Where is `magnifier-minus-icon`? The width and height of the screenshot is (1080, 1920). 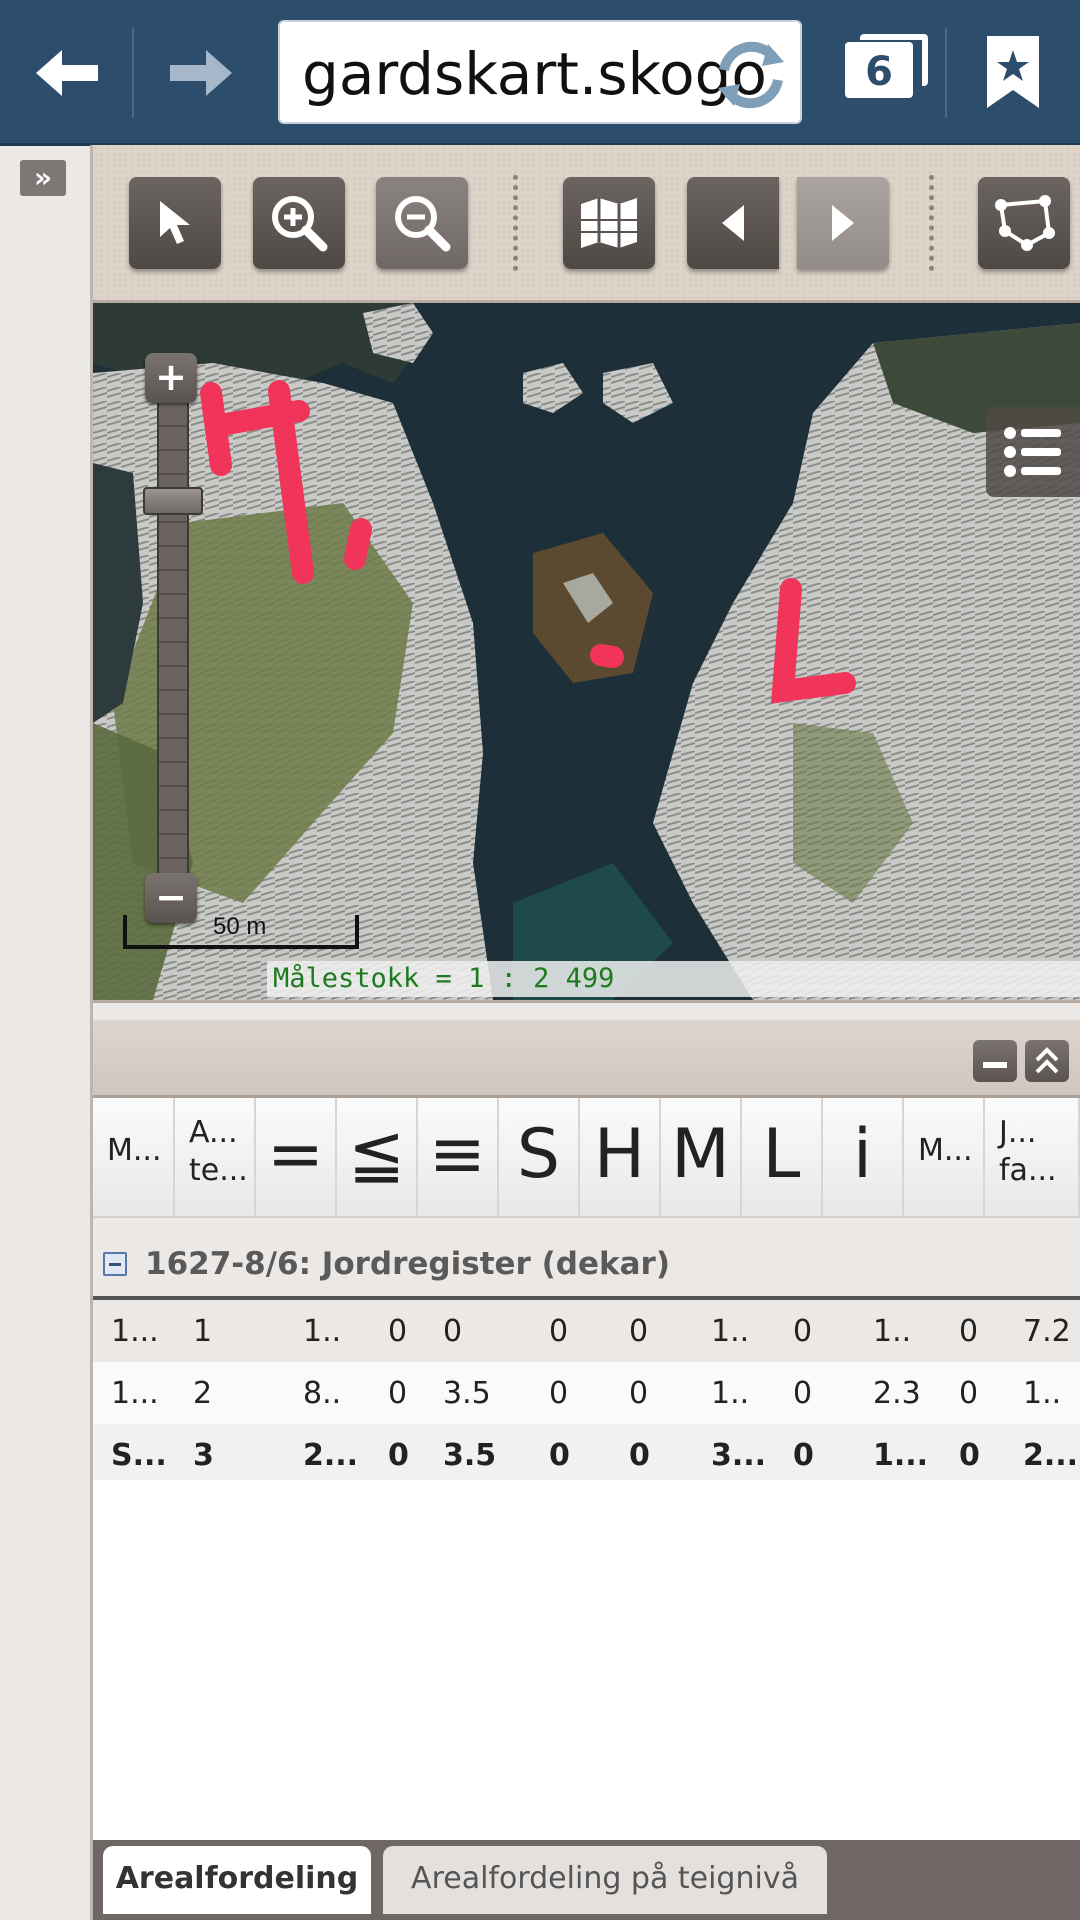
magnifier-minus-icon is located at coordinates (423, 224).